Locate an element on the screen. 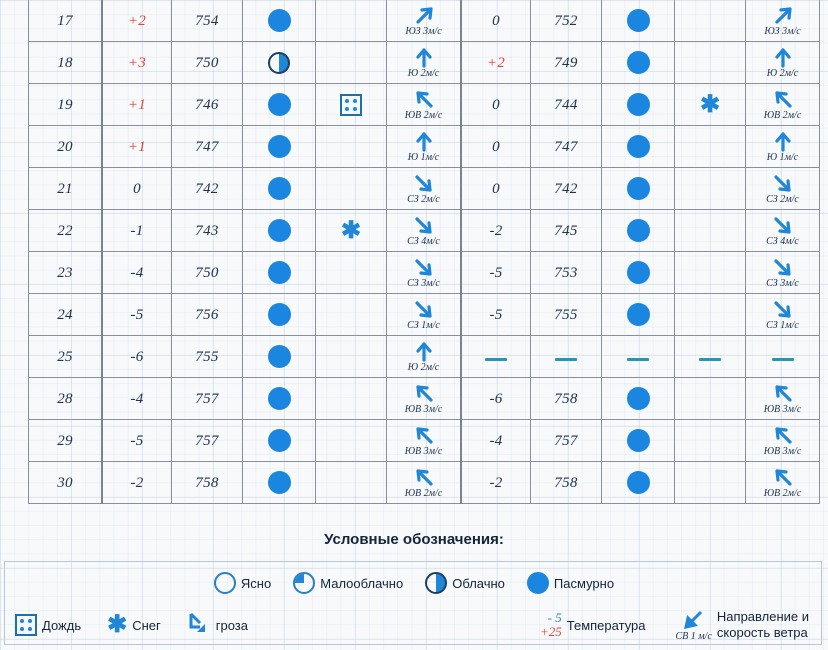  cell-wind-night: ЮВ 2м/с is located at coordinates (424, 482).